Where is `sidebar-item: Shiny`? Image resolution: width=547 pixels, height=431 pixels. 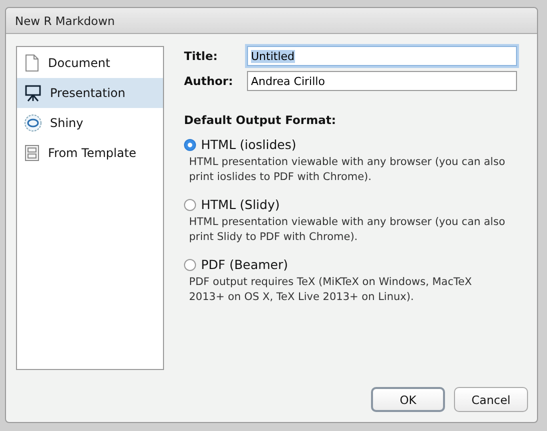 sidebar-item: Shiny is located at coordinates (90, 123).